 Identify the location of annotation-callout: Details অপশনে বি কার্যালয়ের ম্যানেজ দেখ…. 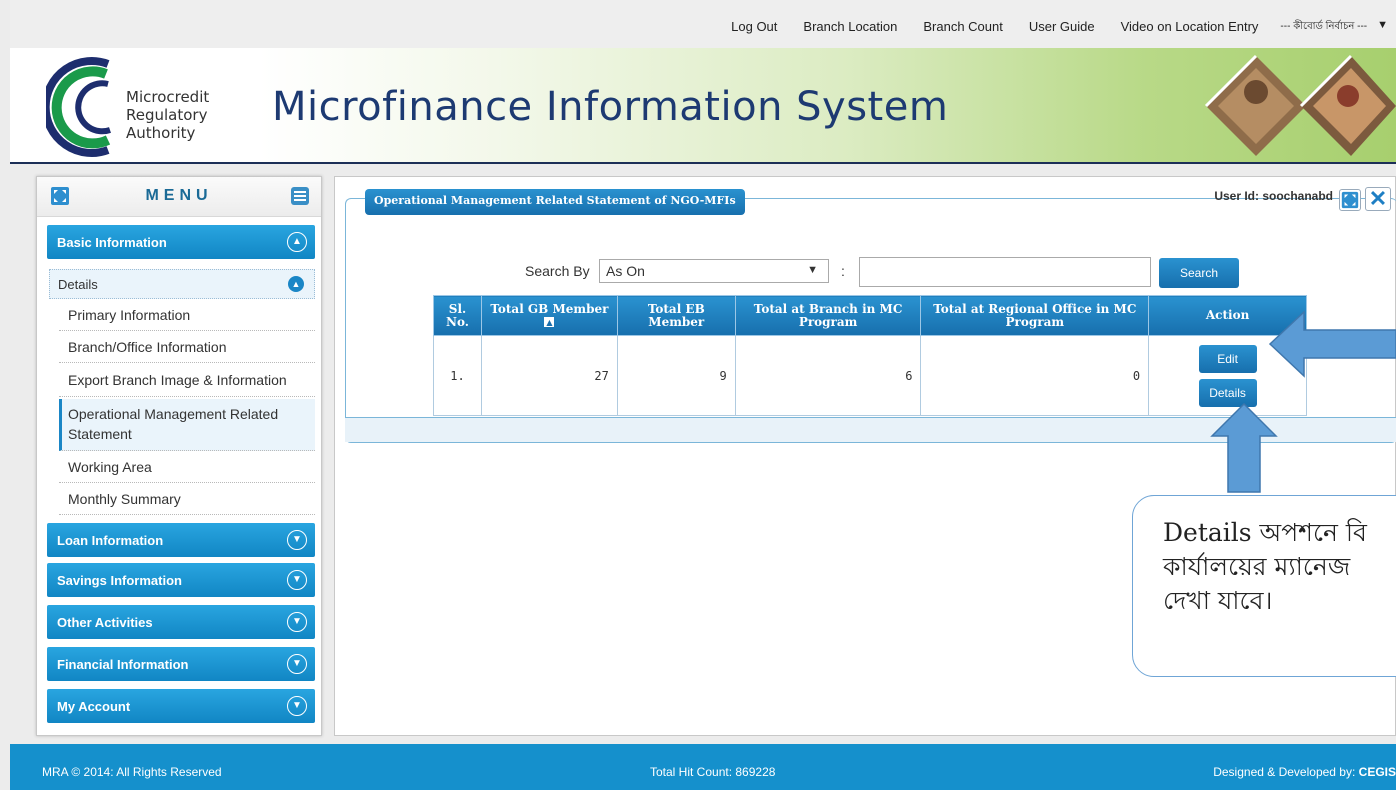
(1264, 586).